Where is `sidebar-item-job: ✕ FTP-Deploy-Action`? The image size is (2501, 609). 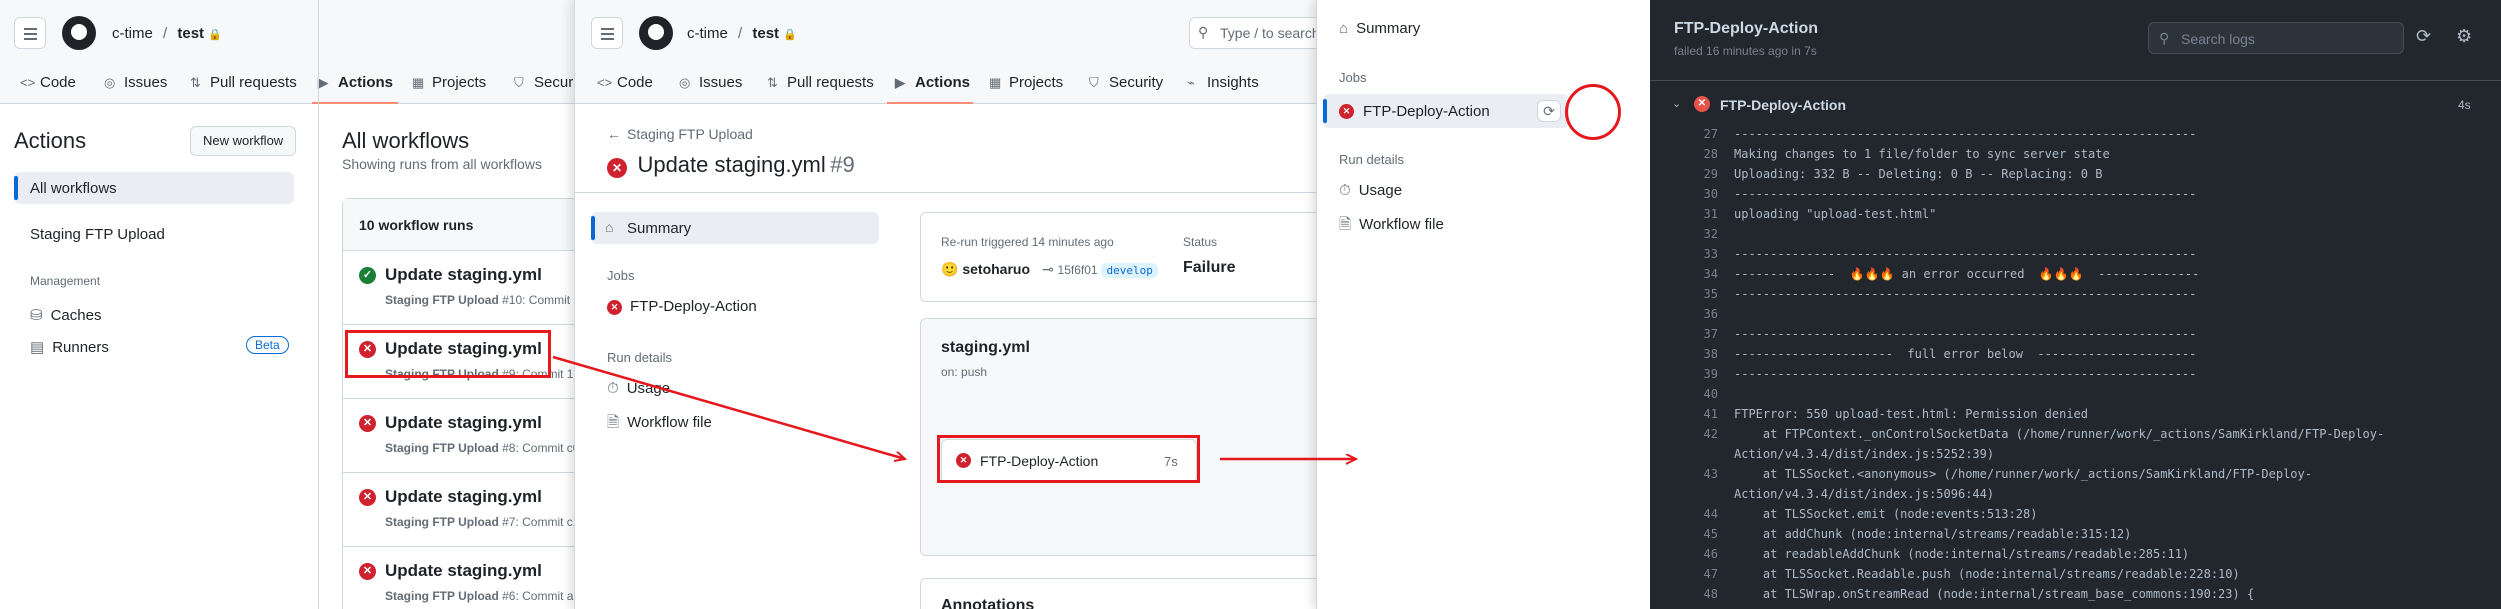 sidebar-item-job: ✕ FTP-Deploy-Action is located at coordinates (682, 306).